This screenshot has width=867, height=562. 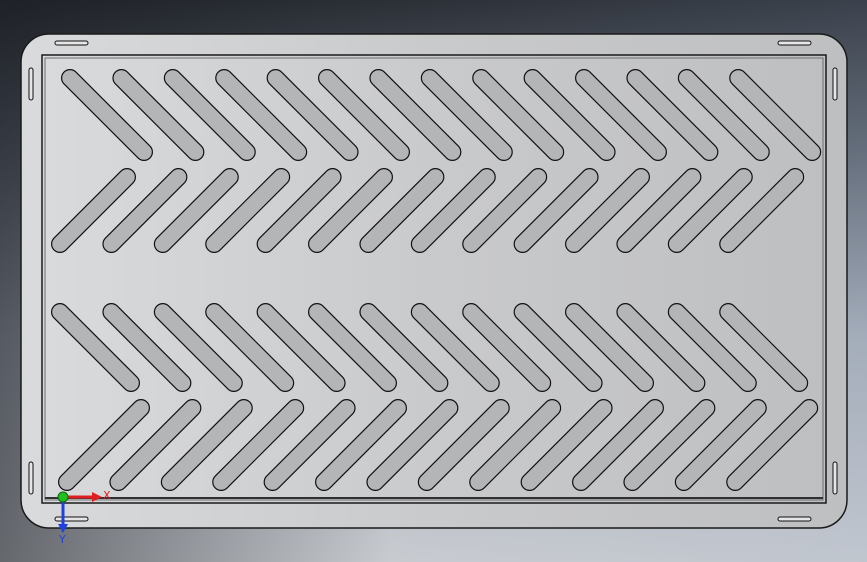 I want to click on y-axis-label: Y, so click(x=62, y=539).